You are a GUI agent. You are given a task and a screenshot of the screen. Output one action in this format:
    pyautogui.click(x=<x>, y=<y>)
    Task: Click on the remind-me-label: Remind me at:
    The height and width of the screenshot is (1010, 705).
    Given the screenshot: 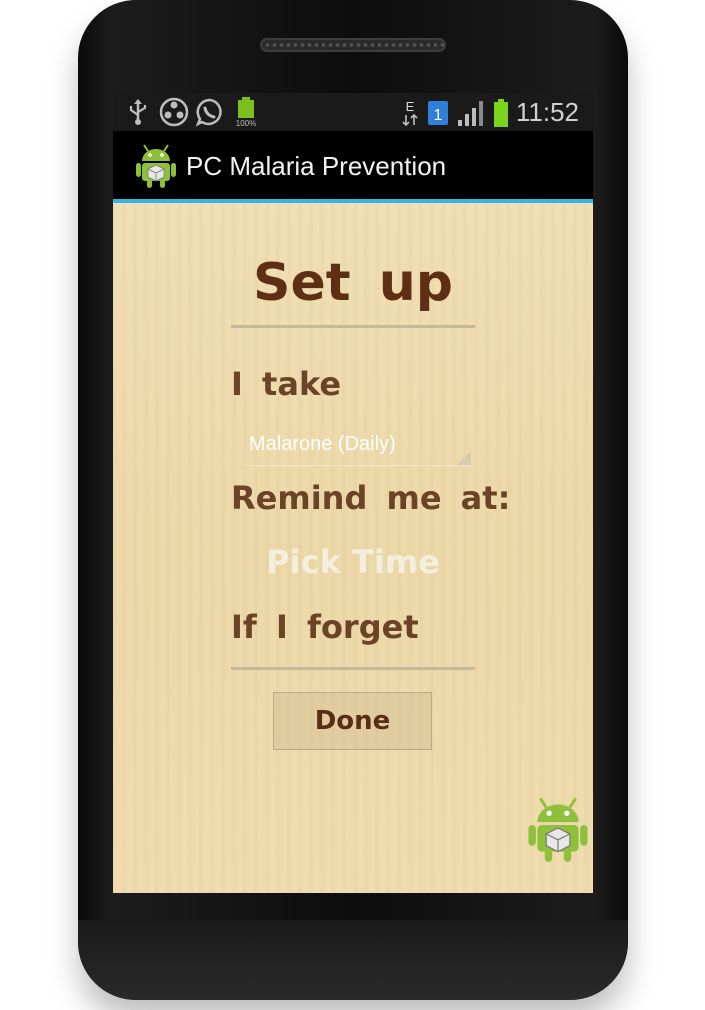 What is the action you would take?
    pyautogui.click(x=371, y=498)
    